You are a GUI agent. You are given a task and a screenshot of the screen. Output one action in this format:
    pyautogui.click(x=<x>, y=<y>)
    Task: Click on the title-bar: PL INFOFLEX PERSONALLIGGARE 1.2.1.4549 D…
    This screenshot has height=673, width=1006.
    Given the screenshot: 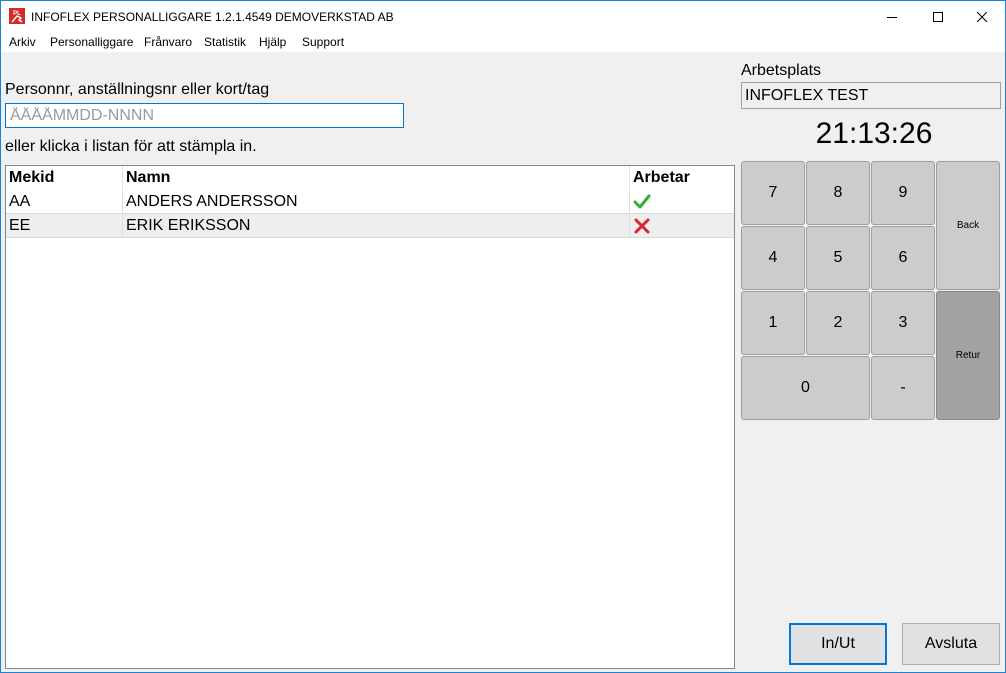 What is the action you would take?
    pyautogui.click(x=503, y=16)
    